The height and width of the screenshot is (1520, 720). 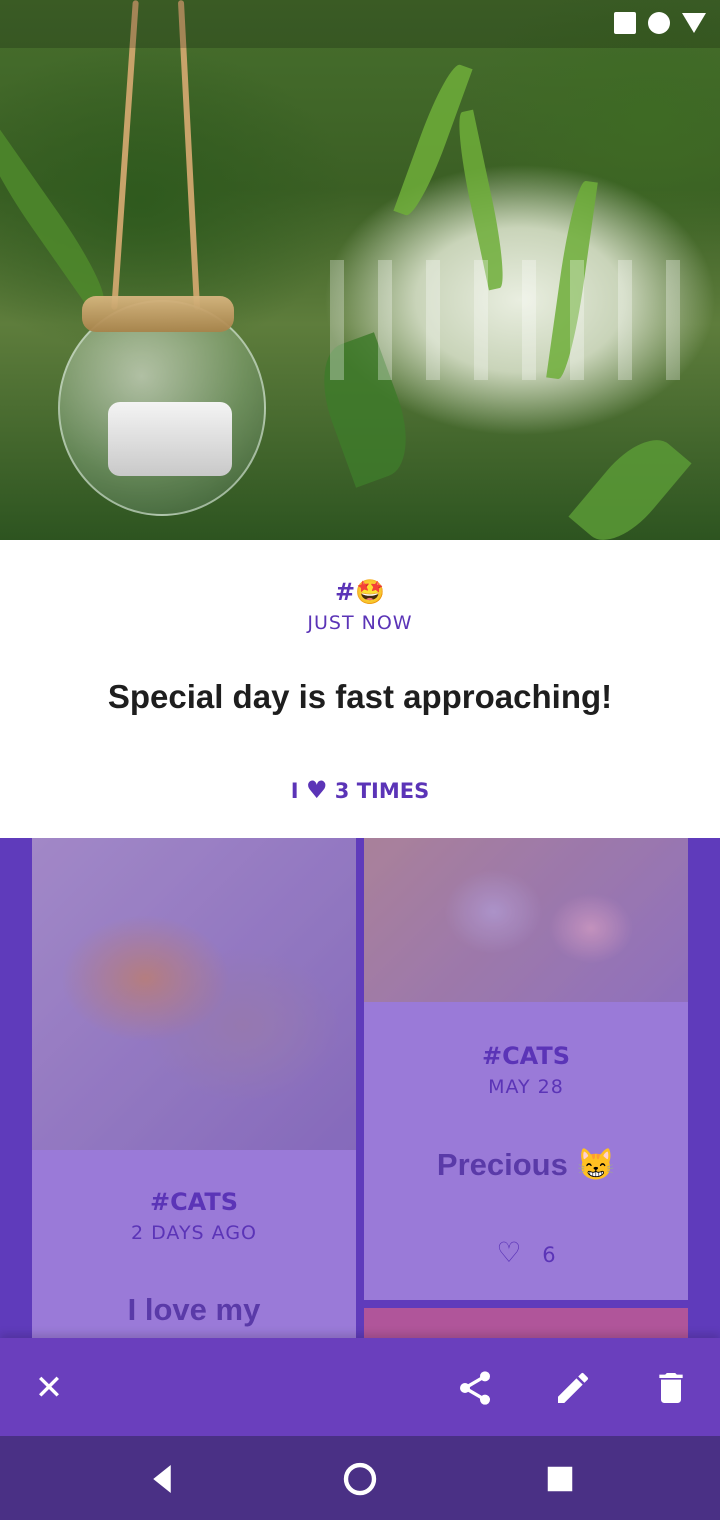 What do you see at coordinates (162, 1479) in the screenshot?
I see `back-icon` at bounding box center [162, 1479].